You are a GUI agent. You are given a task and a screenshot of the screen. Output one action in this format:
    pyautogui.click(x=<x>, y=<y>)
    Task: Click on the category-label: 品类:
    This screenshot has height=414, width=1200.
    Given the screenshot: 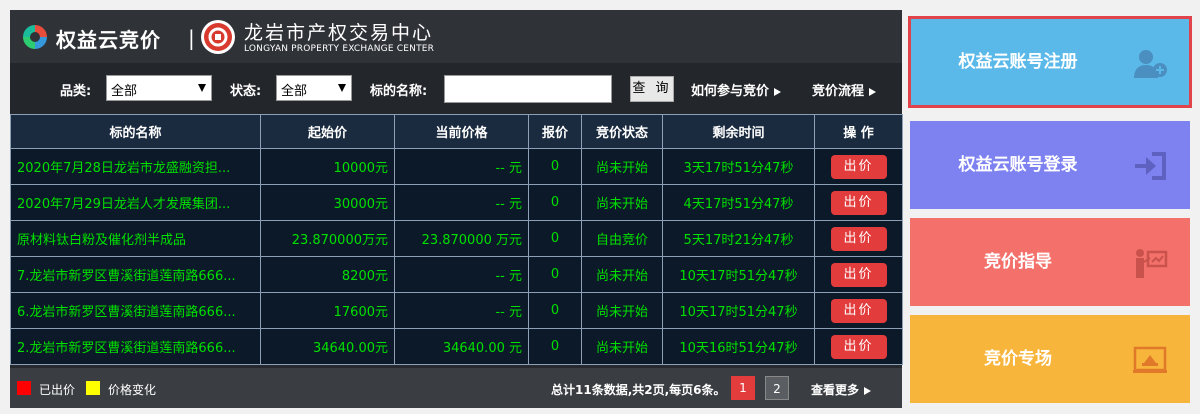 What is the action you would take?
    pyautogui.click(x=76, y=91)
    